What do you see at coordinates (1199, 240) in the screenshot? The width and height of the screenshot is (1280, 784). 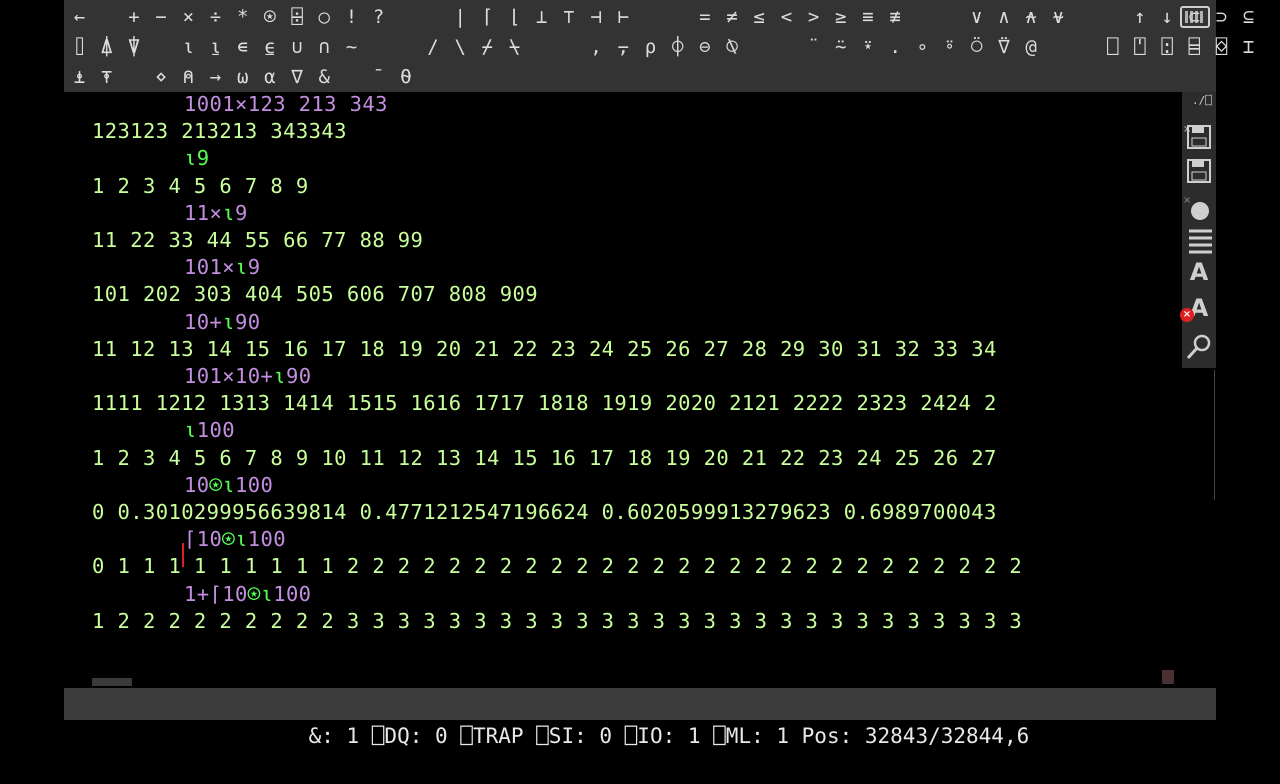 I see `line-numbers-icon` at bounding box center [1199, 240].